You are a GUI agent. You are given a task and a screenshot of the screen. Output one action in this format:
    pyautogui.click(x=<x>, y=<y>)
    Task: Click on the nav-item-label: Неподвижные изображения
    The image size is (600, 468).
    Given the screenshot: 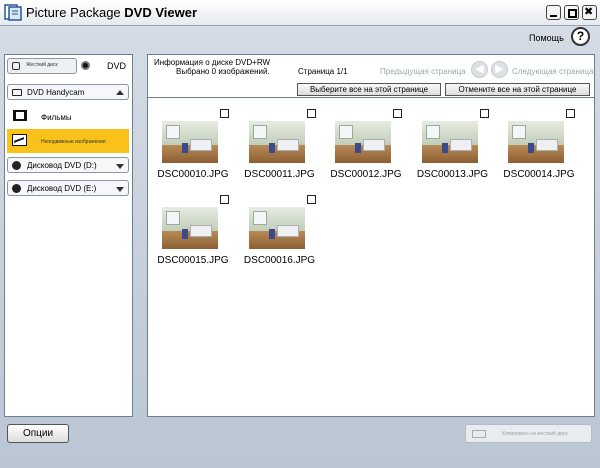 What is the action you would take?
    pyautogui.click(x=73, y=142)
    